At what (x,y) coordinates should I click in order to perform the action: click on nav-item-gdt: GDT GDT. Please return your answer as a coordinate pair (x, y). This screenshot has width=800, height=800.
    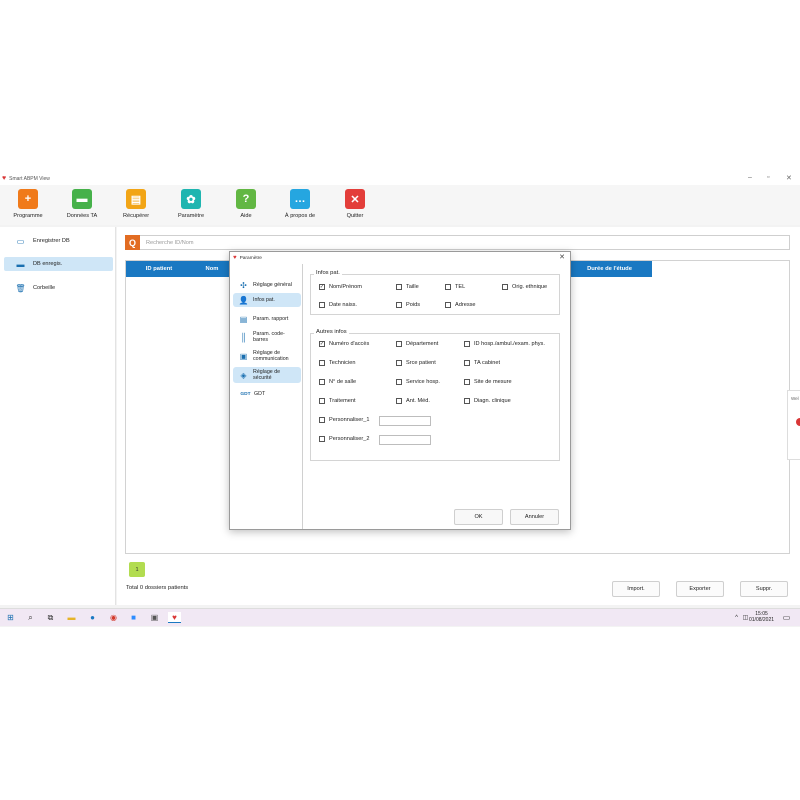
    Looking at the image, I should click on (267, 394).